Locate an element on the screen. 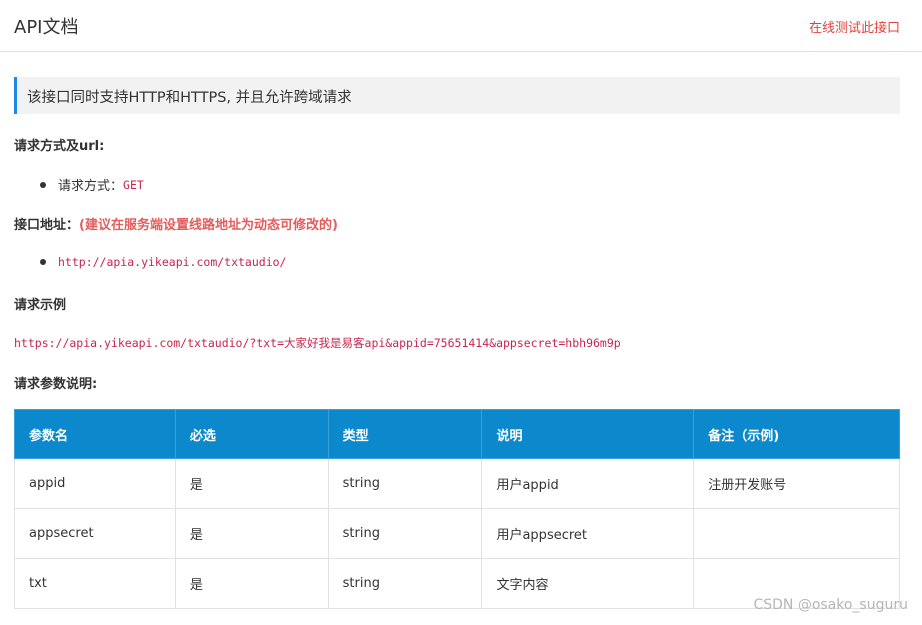 This screenshot has width=922, height=625. params-section-title: 请求参数说明: is located at coordinates (56, 384).